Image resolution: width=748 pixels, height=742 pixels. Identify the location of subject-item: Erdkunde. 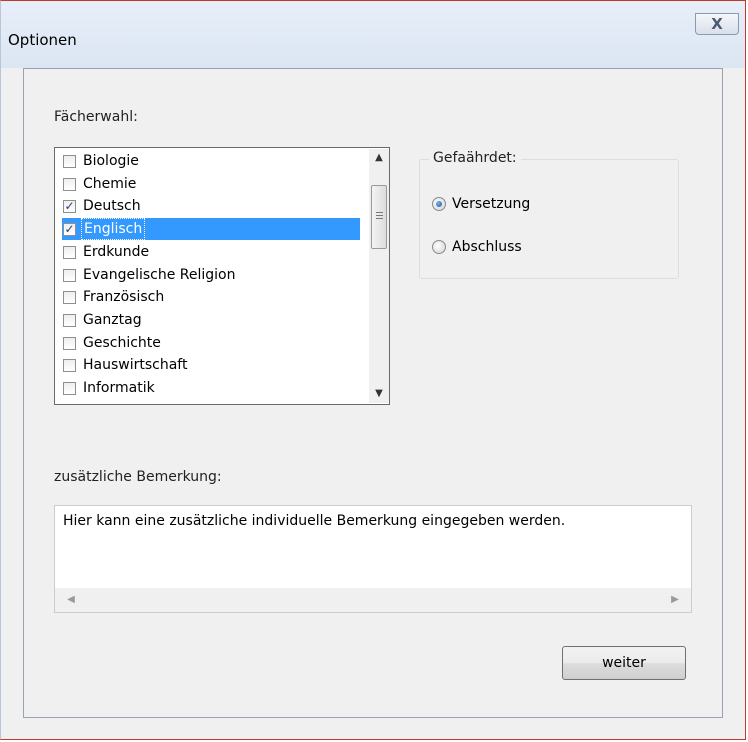
(211, 252).